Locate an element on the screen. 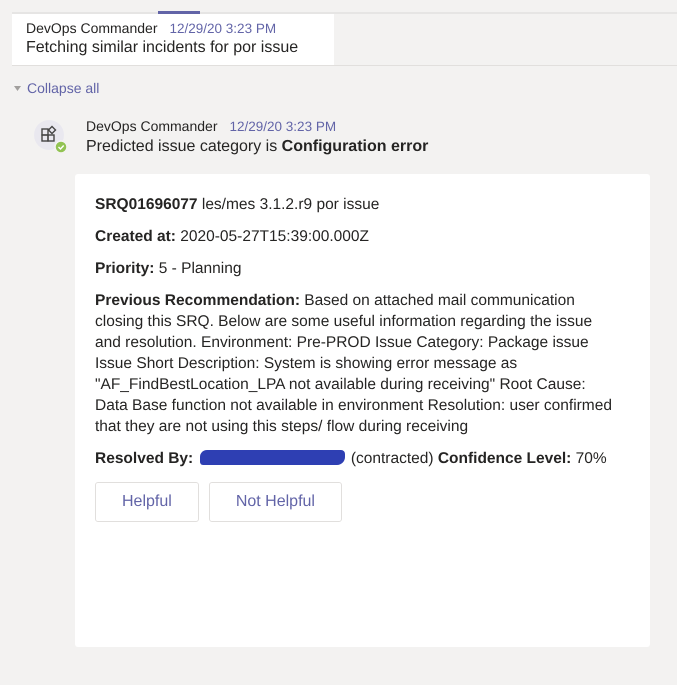  card-field: Created at: 2020-05-27T15:39:00.000Z is located at coordinates (357, 236).